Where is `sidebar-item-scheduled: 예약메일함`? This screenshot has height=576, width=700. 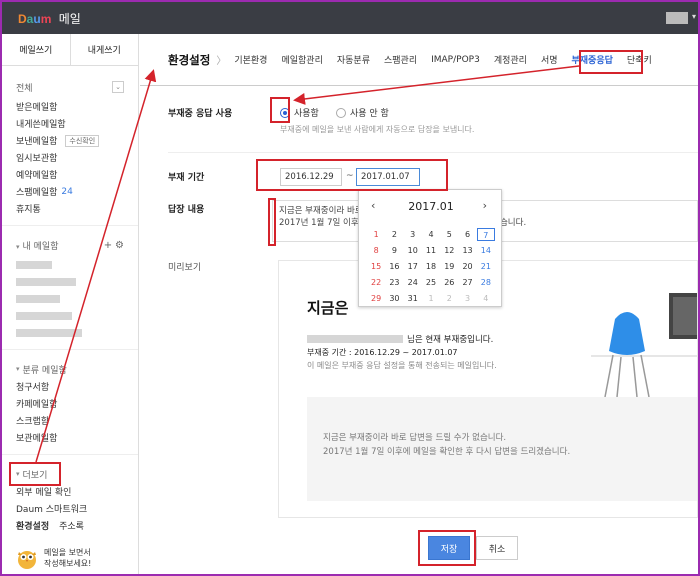 sidebar-item-scheduled: 예약메일함 is located at coordinates (70, 174).